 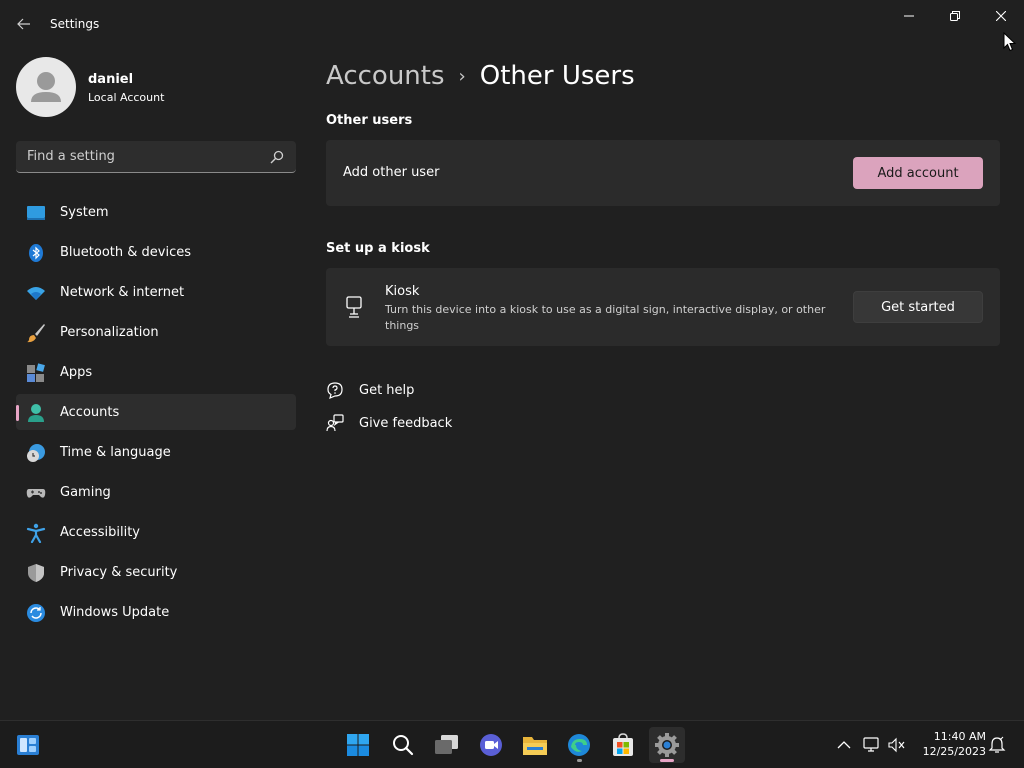 I want to click on close-button, so click(x=1001, y=16).